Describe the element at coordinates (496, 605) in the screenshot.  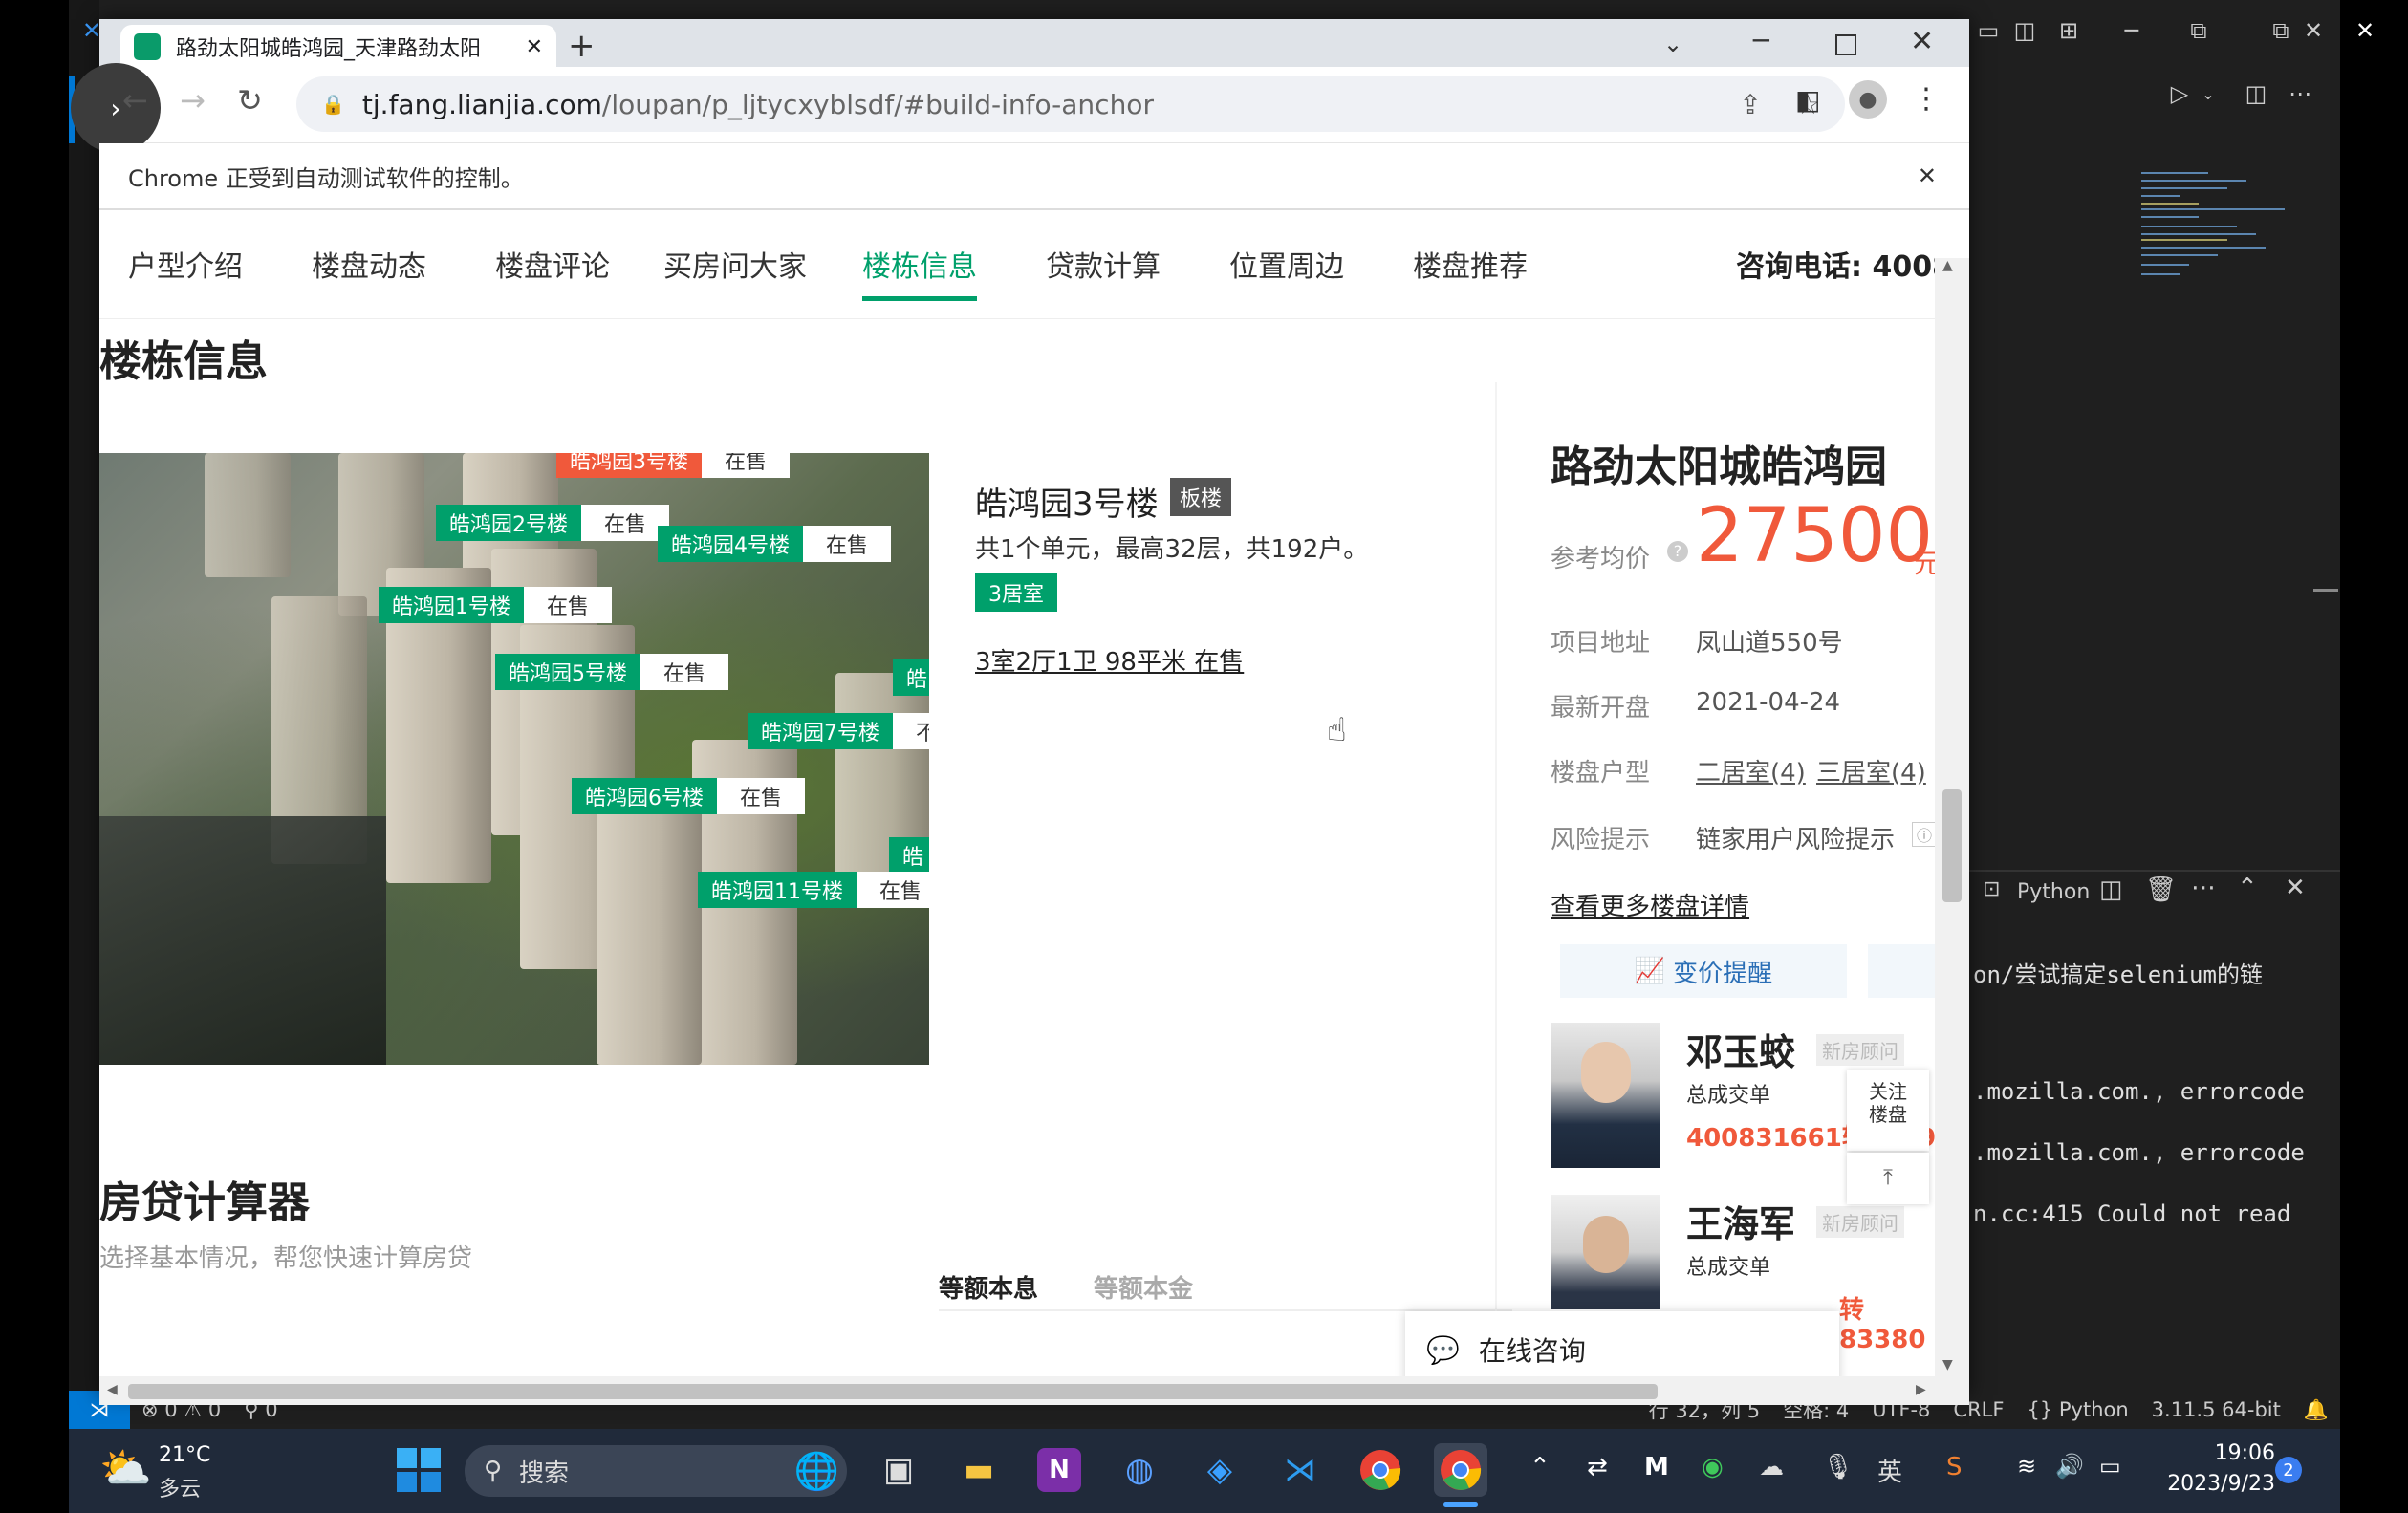
I see `building-label: 皓鸿园1号楼 在售` at that location.